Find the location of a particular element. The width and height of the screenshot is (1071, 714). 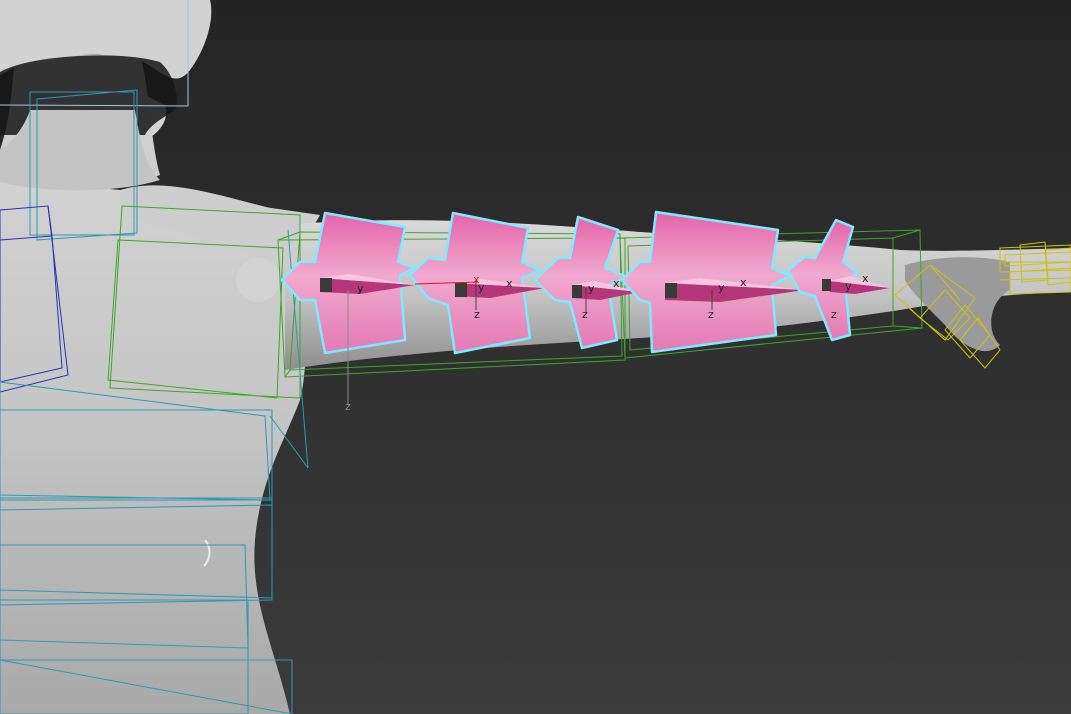

bone5-x-label: x is located at coordinates (865, 278).